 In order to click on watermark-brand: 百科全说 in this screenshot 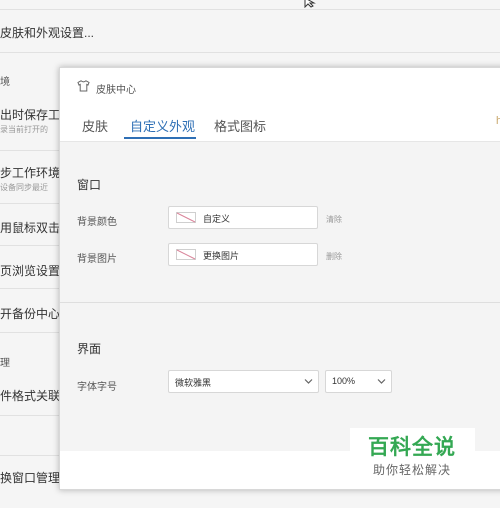, I will do `click(412, 447)`.